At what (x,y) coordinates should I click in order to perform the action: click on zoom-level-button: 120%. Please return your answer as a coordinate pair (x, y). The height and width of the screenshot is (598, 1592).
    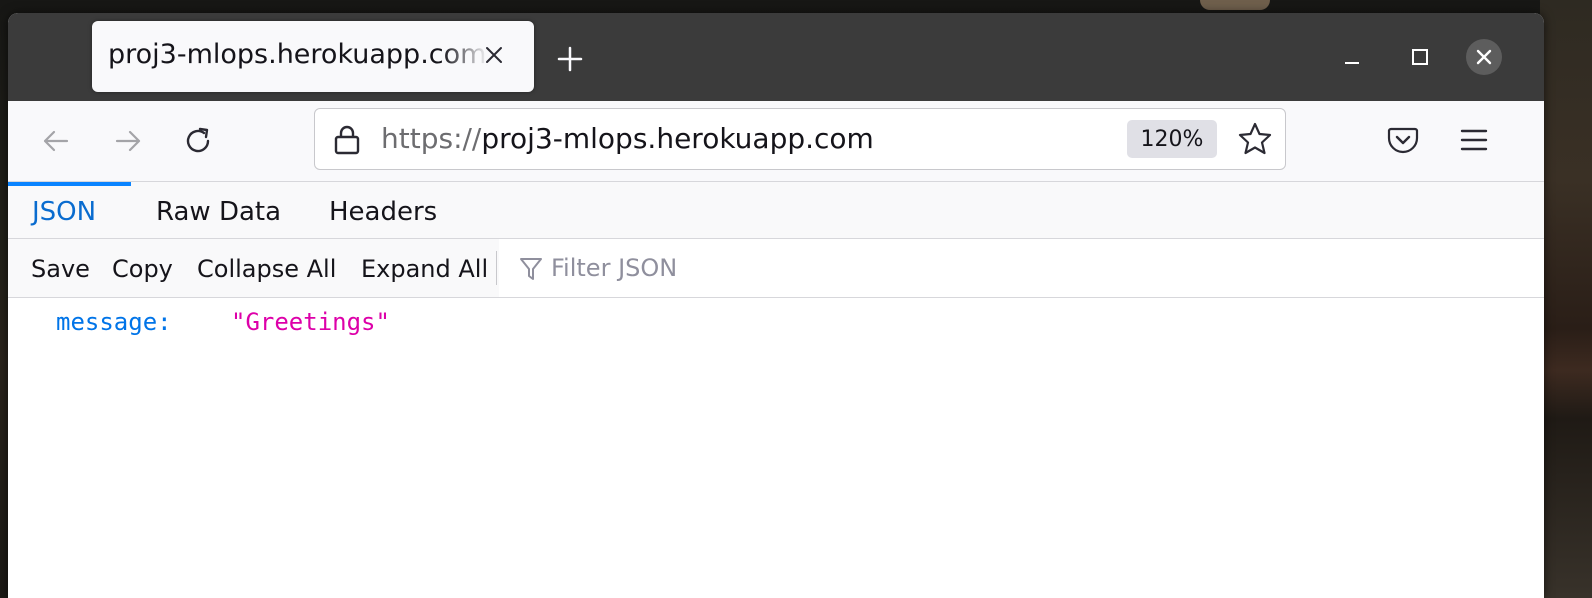
    Looking at the image, I should click on (1172, 139).